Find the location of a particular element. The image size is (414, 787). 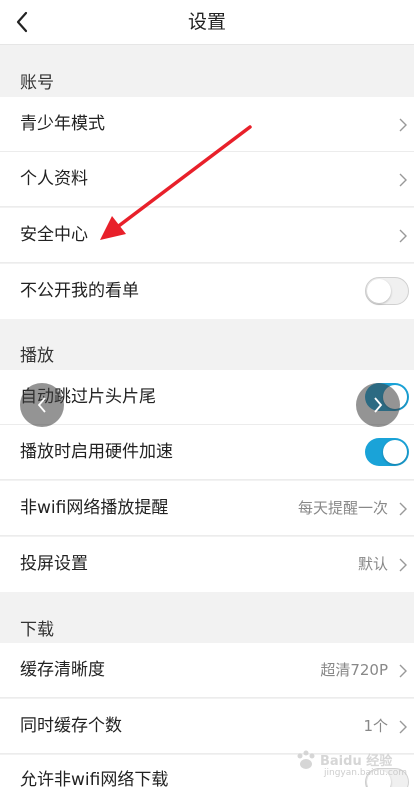

chevron-left-icon is located at coordinates (41, 405).